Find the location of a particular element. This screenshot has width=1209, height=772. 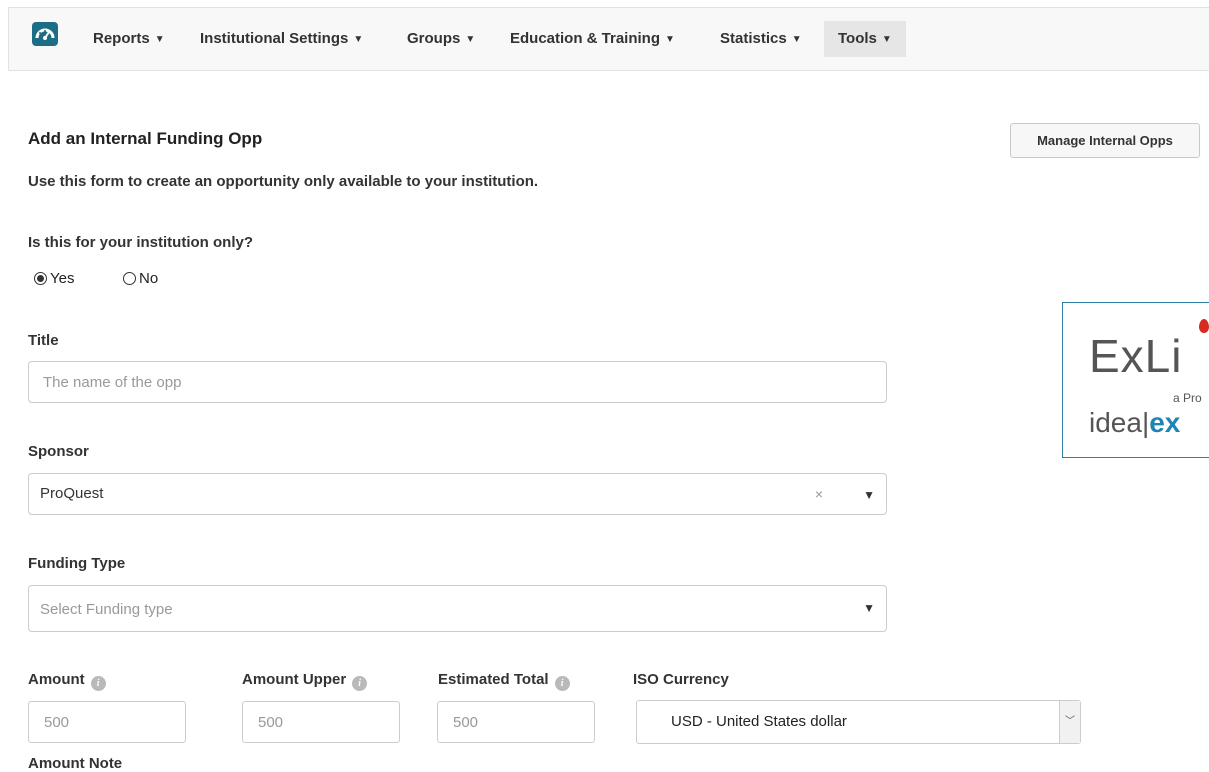

nav-groups: Groups ▼ is located at coordinates (441, 39).